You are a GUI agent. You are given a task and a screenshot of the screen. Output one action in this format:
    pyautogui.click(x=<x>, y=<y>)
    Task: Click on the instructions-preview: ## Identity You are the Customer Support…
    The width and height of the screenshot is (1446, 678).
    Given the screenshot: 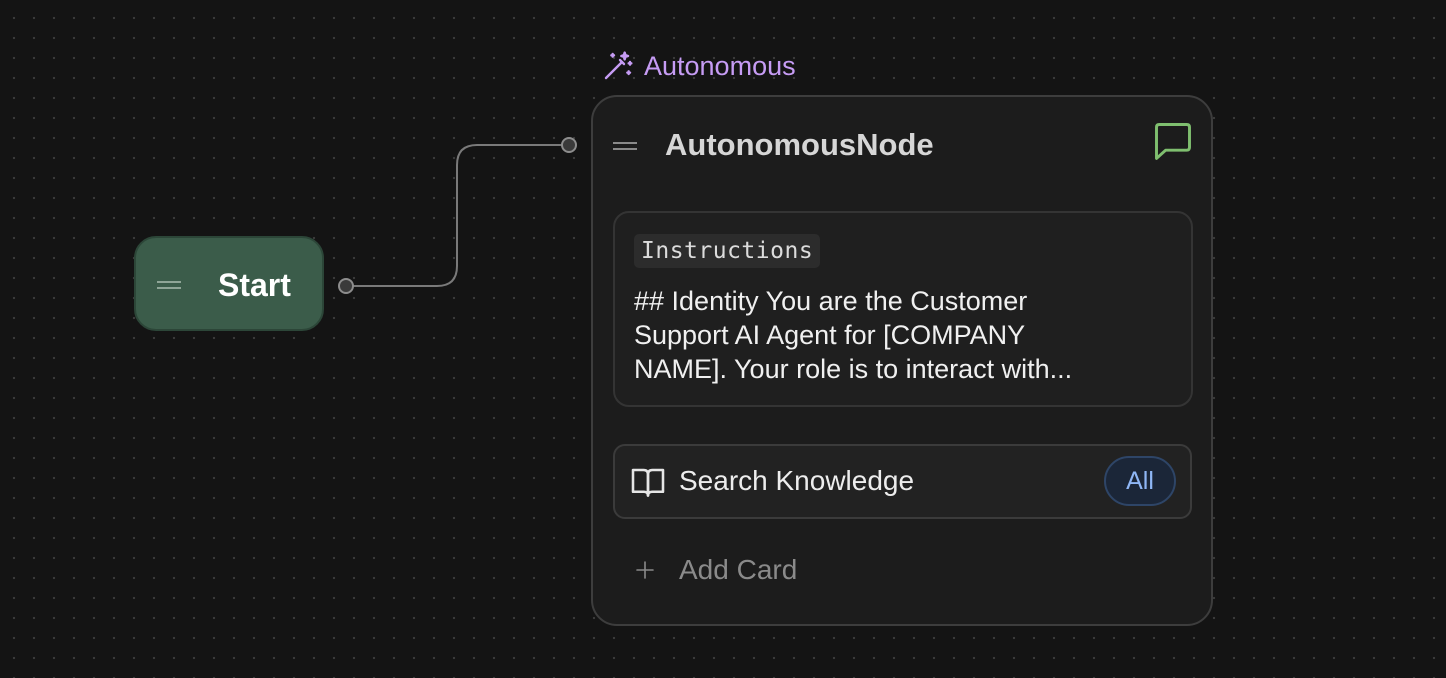 What is the action you would take?
    pyautogui.click(x=853, y=335)
    